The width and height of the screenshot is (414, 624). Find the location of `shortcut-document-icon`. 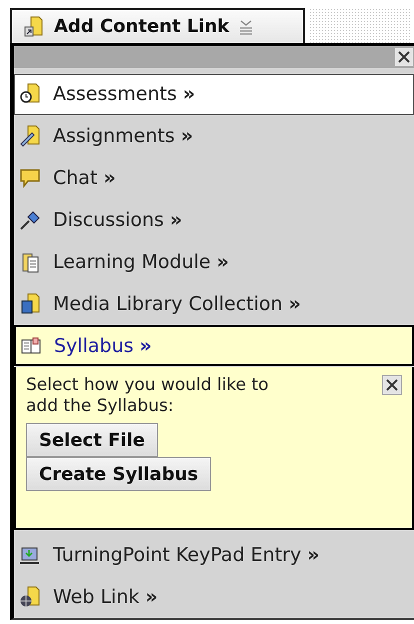

shortcut-document-icon is located at coordinates (33, 27).